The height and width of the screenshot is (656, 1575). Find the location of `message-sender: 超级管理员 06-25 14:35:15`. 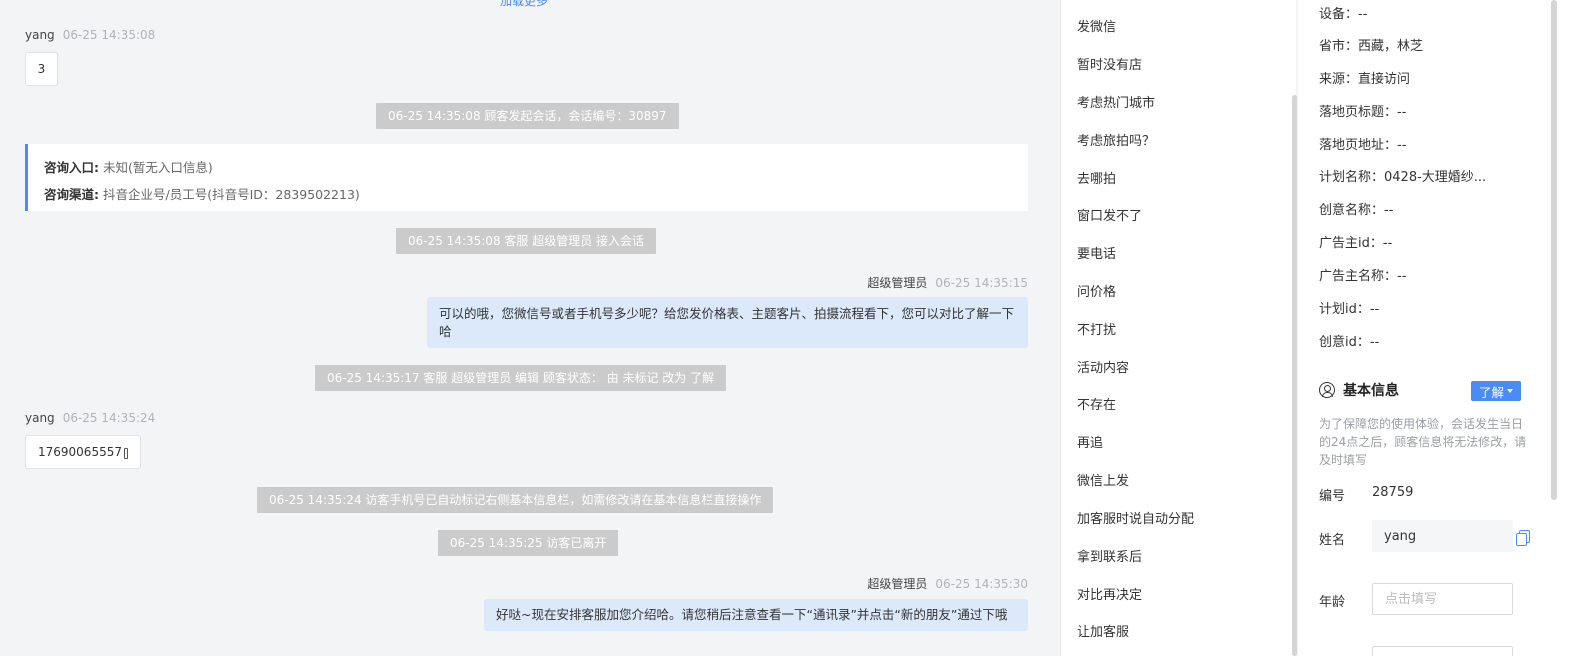

message-sender: 超级管理员 06-25 14:35:15 is located at coordinates (947, 282).